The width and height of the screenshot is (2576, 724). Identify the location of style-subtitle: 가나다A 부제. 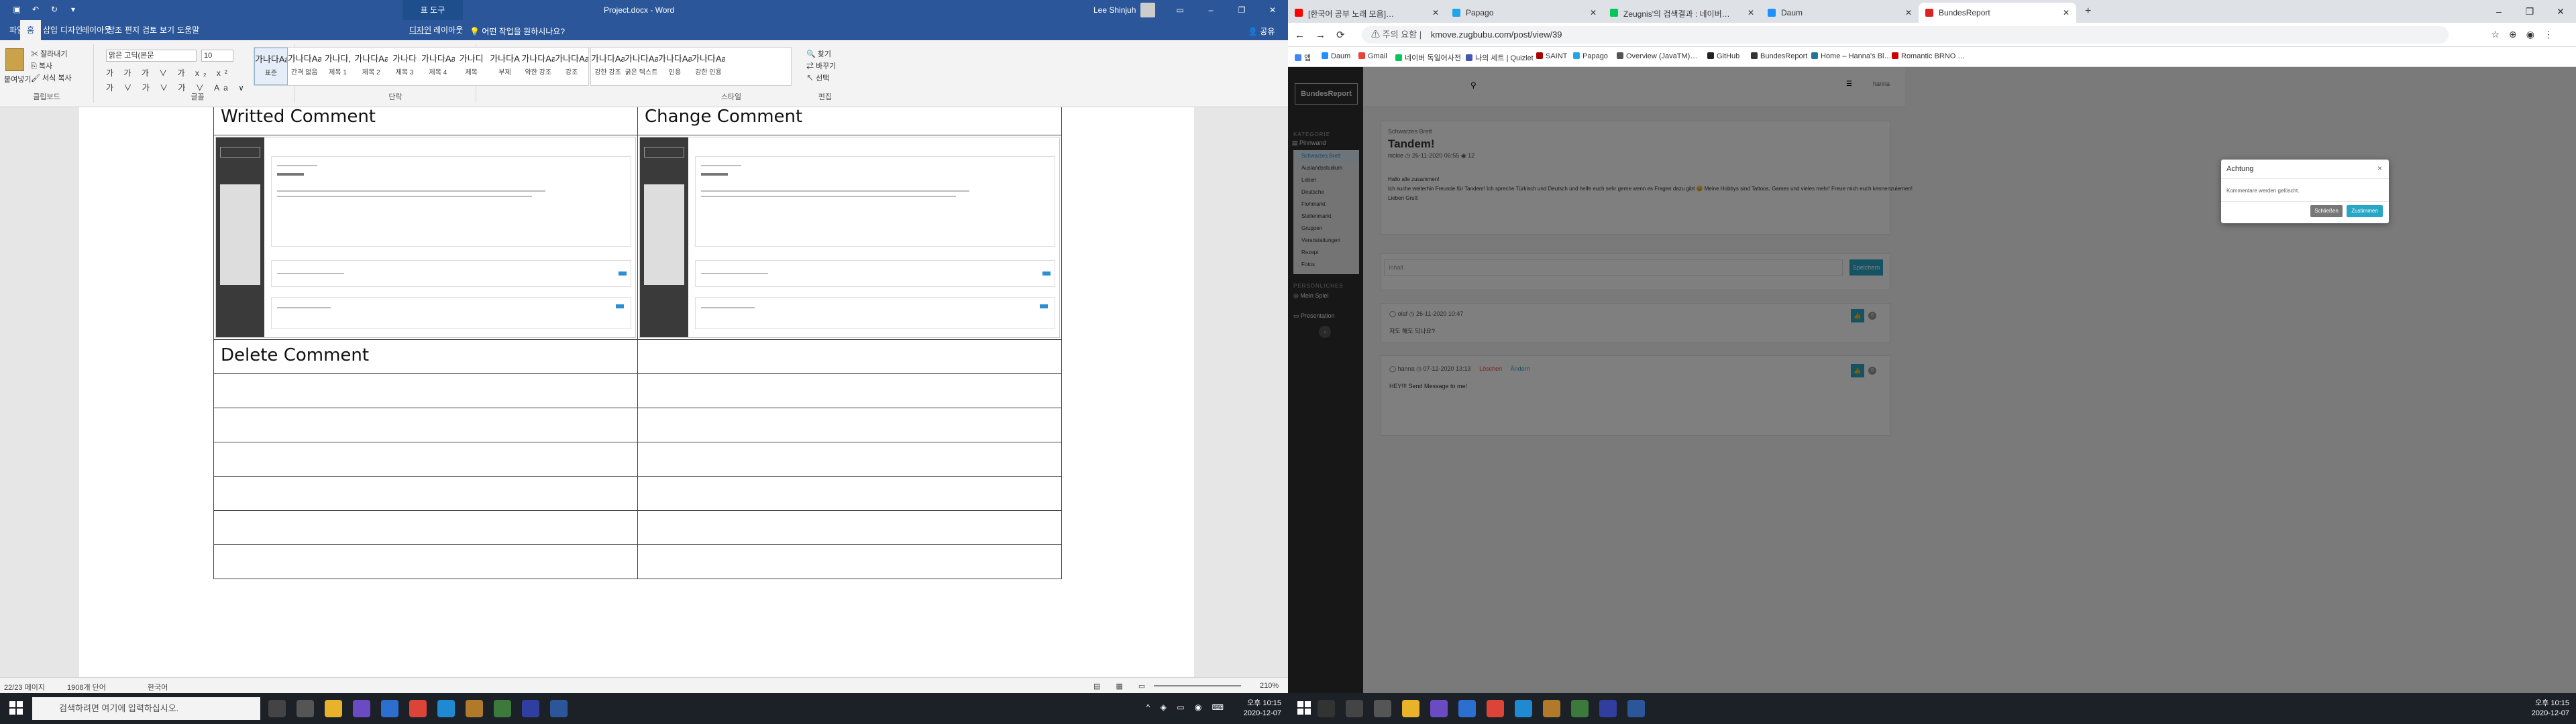
(505, 66).